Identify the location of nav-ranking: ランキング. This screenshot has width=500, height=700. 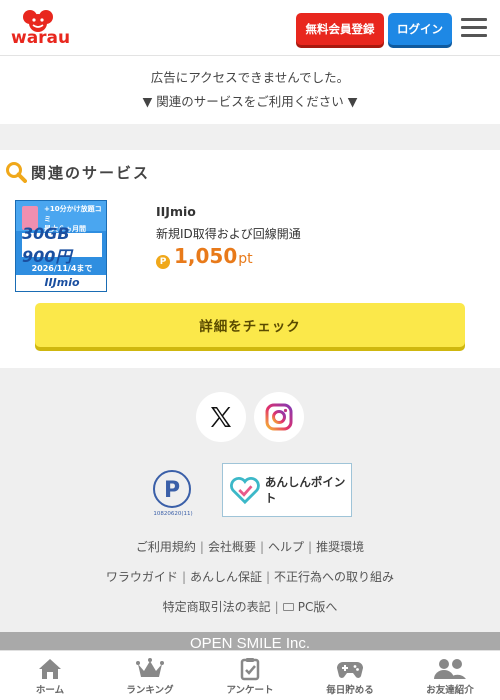
(150, 675).